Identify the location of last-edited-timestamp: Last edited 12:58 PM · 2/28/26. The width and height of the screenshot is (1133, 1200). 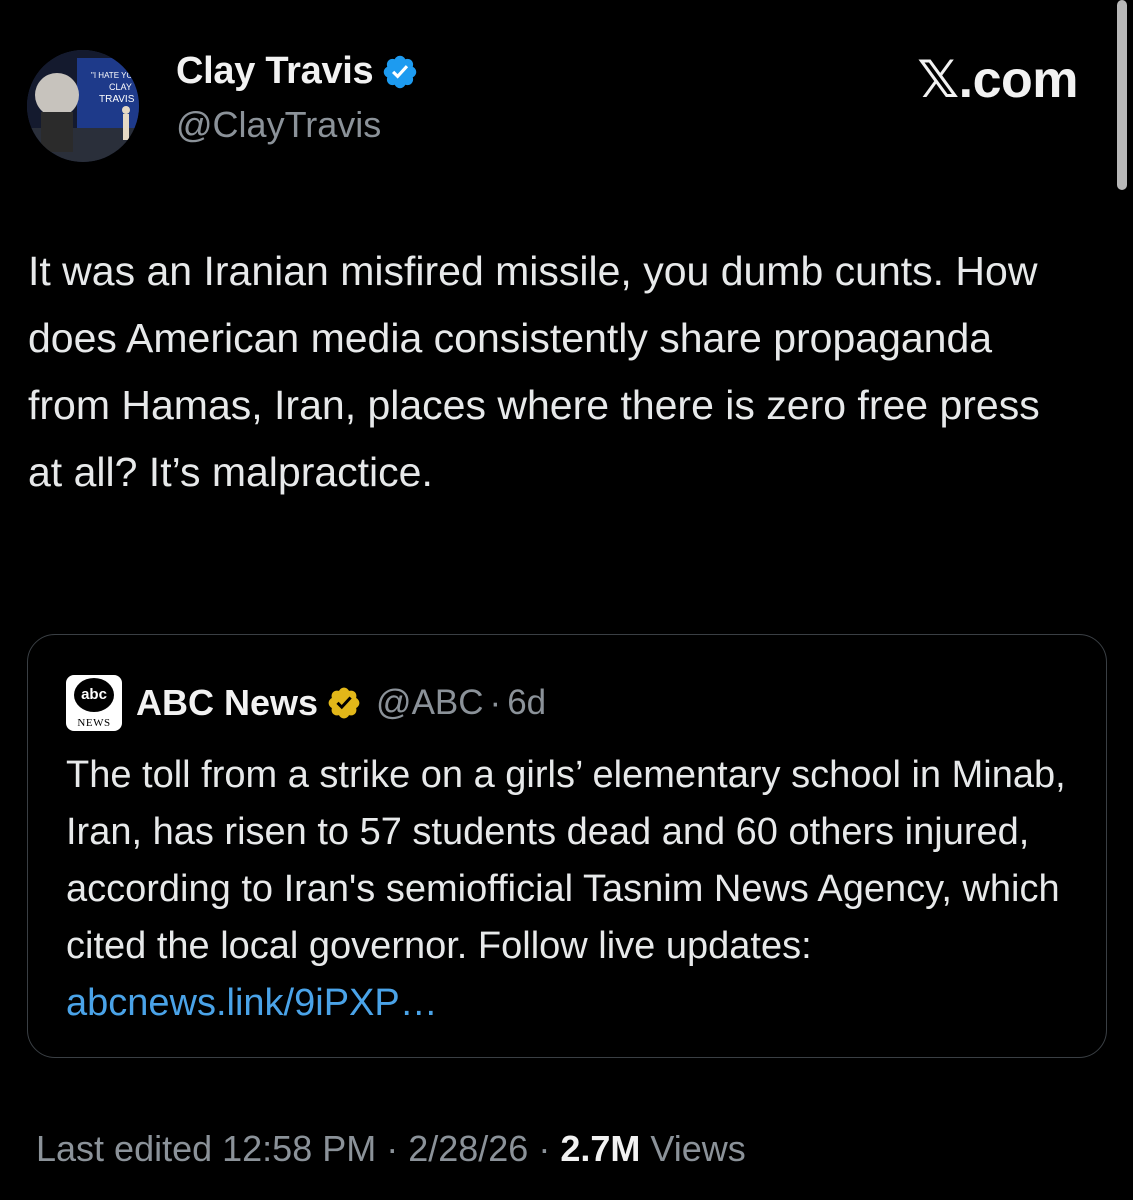
(282, 1148).